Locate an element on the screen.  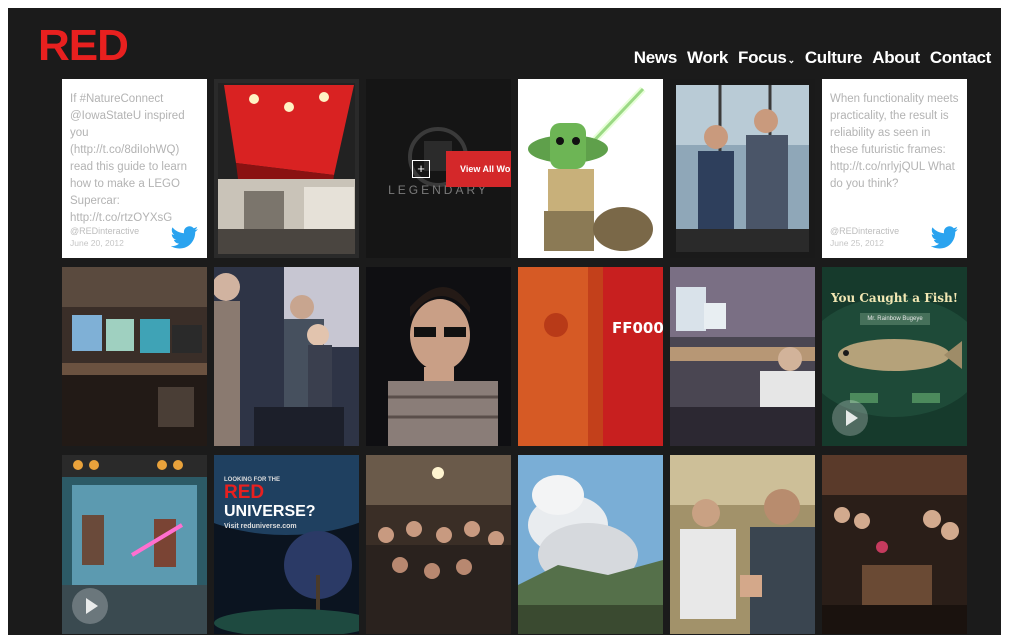
main-nav: News Work Focus⌄ Culture About Contact is located at coordinates (813, 58).